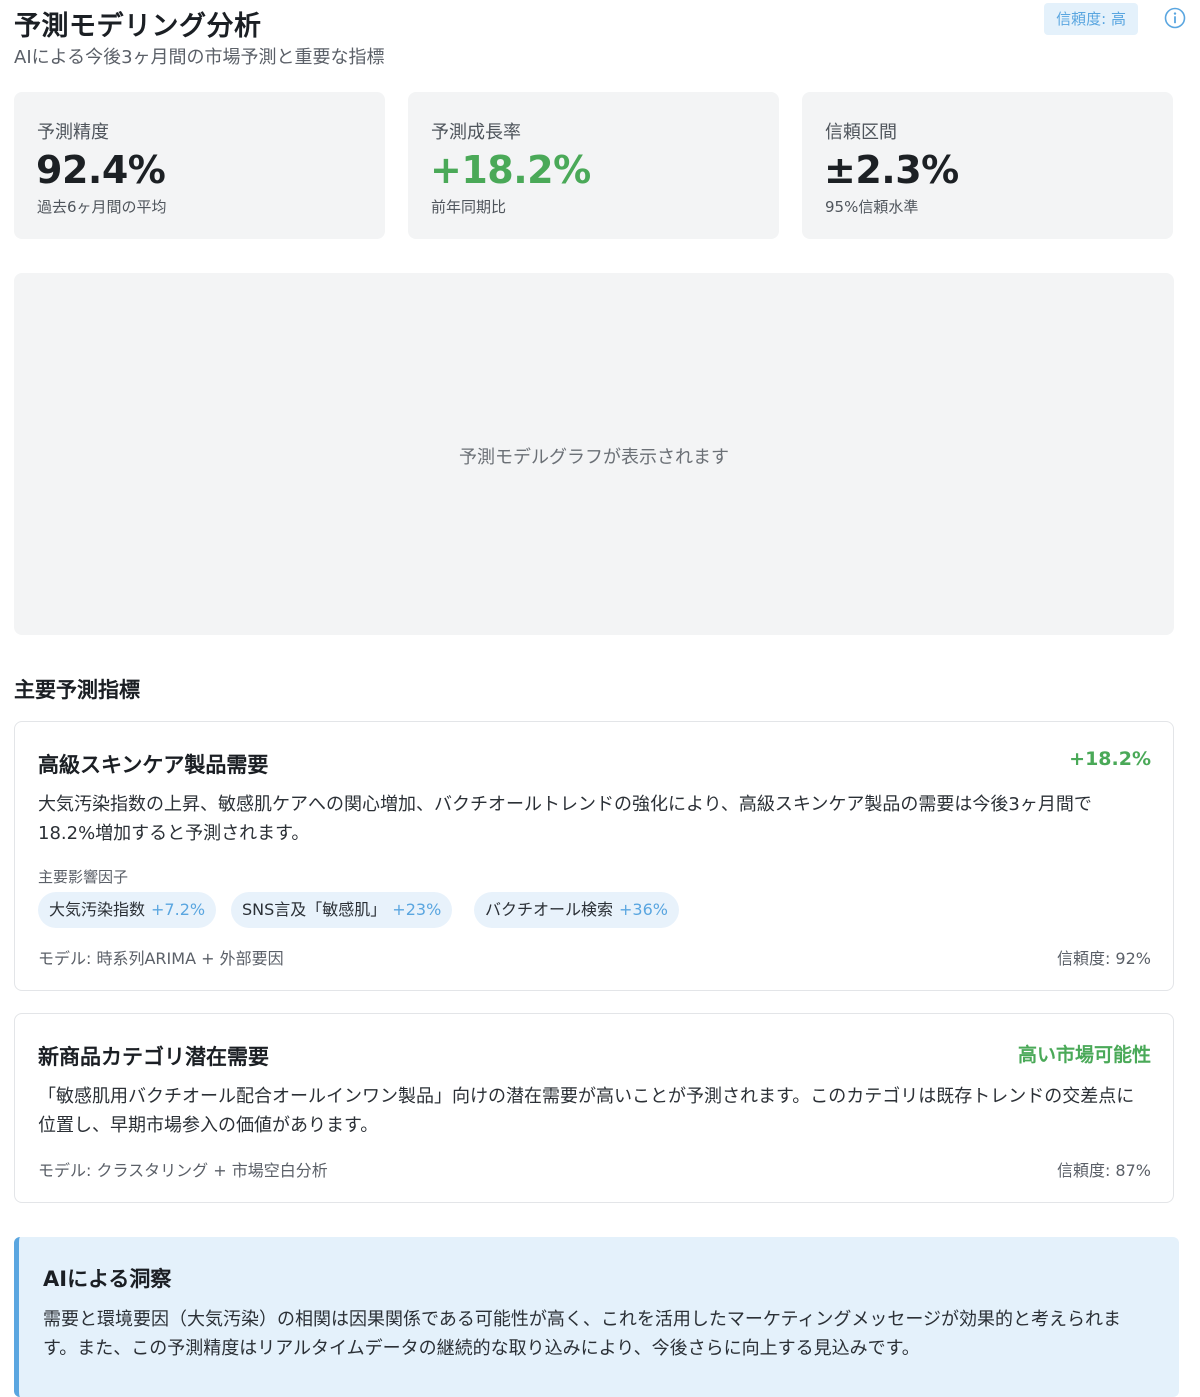 Image resolution: width=1200 pixels, height=1397 pixels. I want to click on indicator-title: 新商品カテゴリ潜在需要, so click(153, 1057).